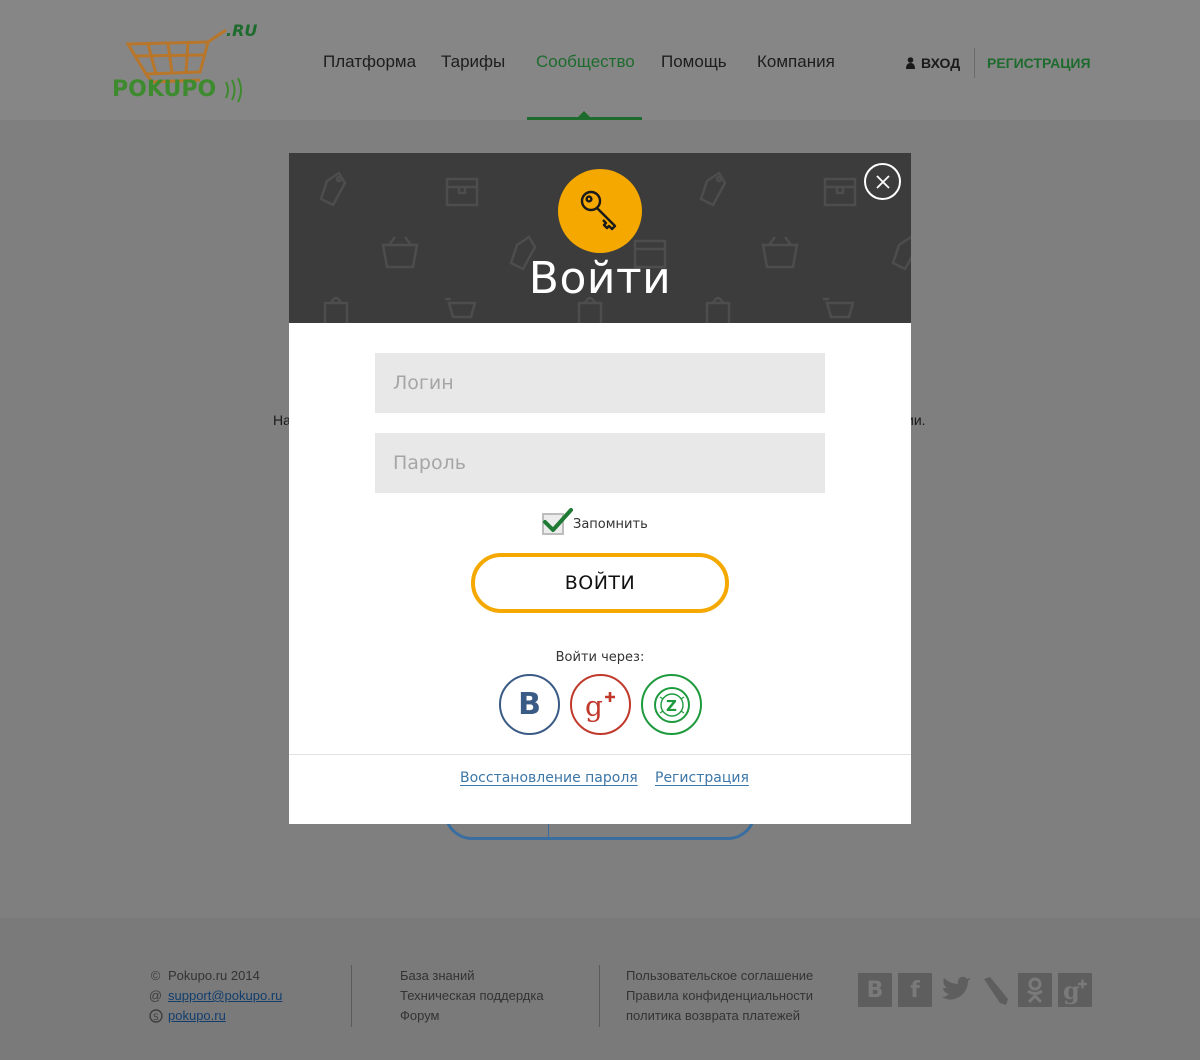  I want to click on support-email-link: support@pokupo.ru, so click(225, 996).